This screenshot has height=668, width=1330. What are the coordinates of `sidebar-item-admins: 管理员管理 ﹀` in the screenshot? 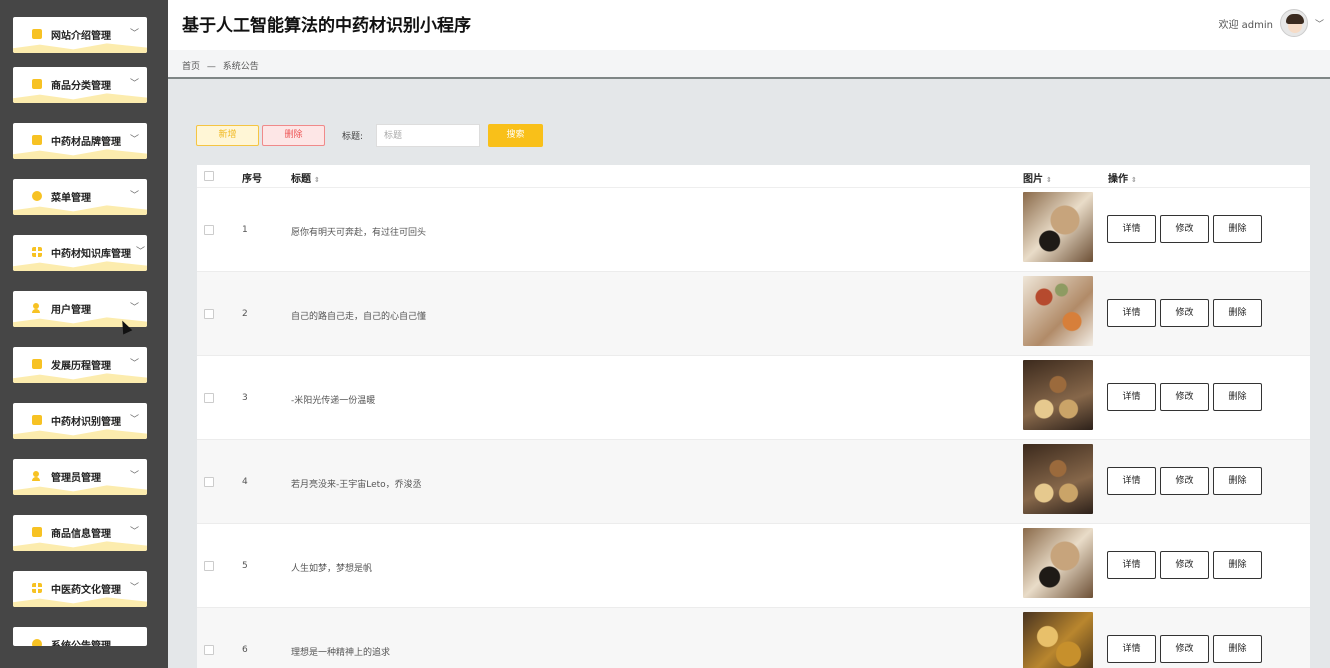 It's located at (80, 477).